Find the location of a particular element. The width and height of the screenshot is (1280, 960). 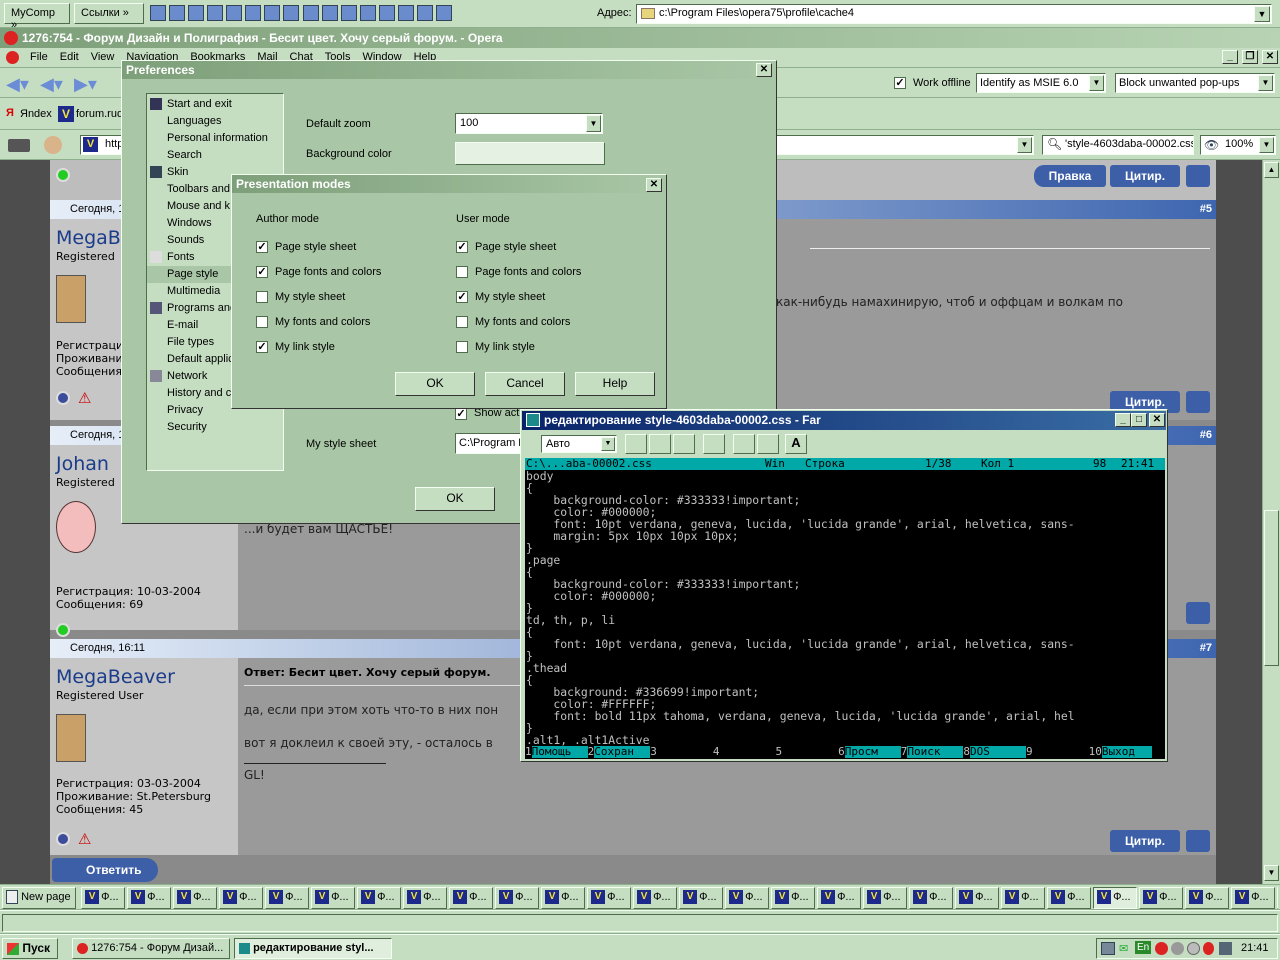

preferences-category-item: Start and exit is located at coordinates (215, 104).